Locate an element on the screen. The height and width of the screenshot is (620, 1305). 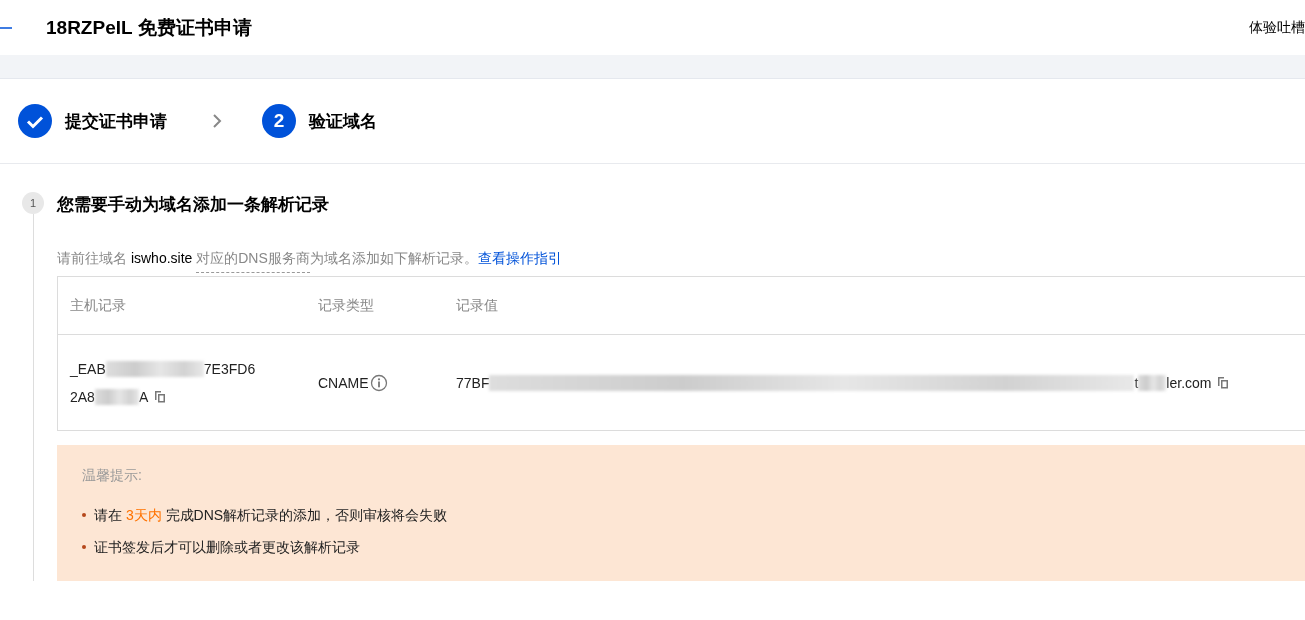
section-number: 1 is located at coordinates (33, 203).